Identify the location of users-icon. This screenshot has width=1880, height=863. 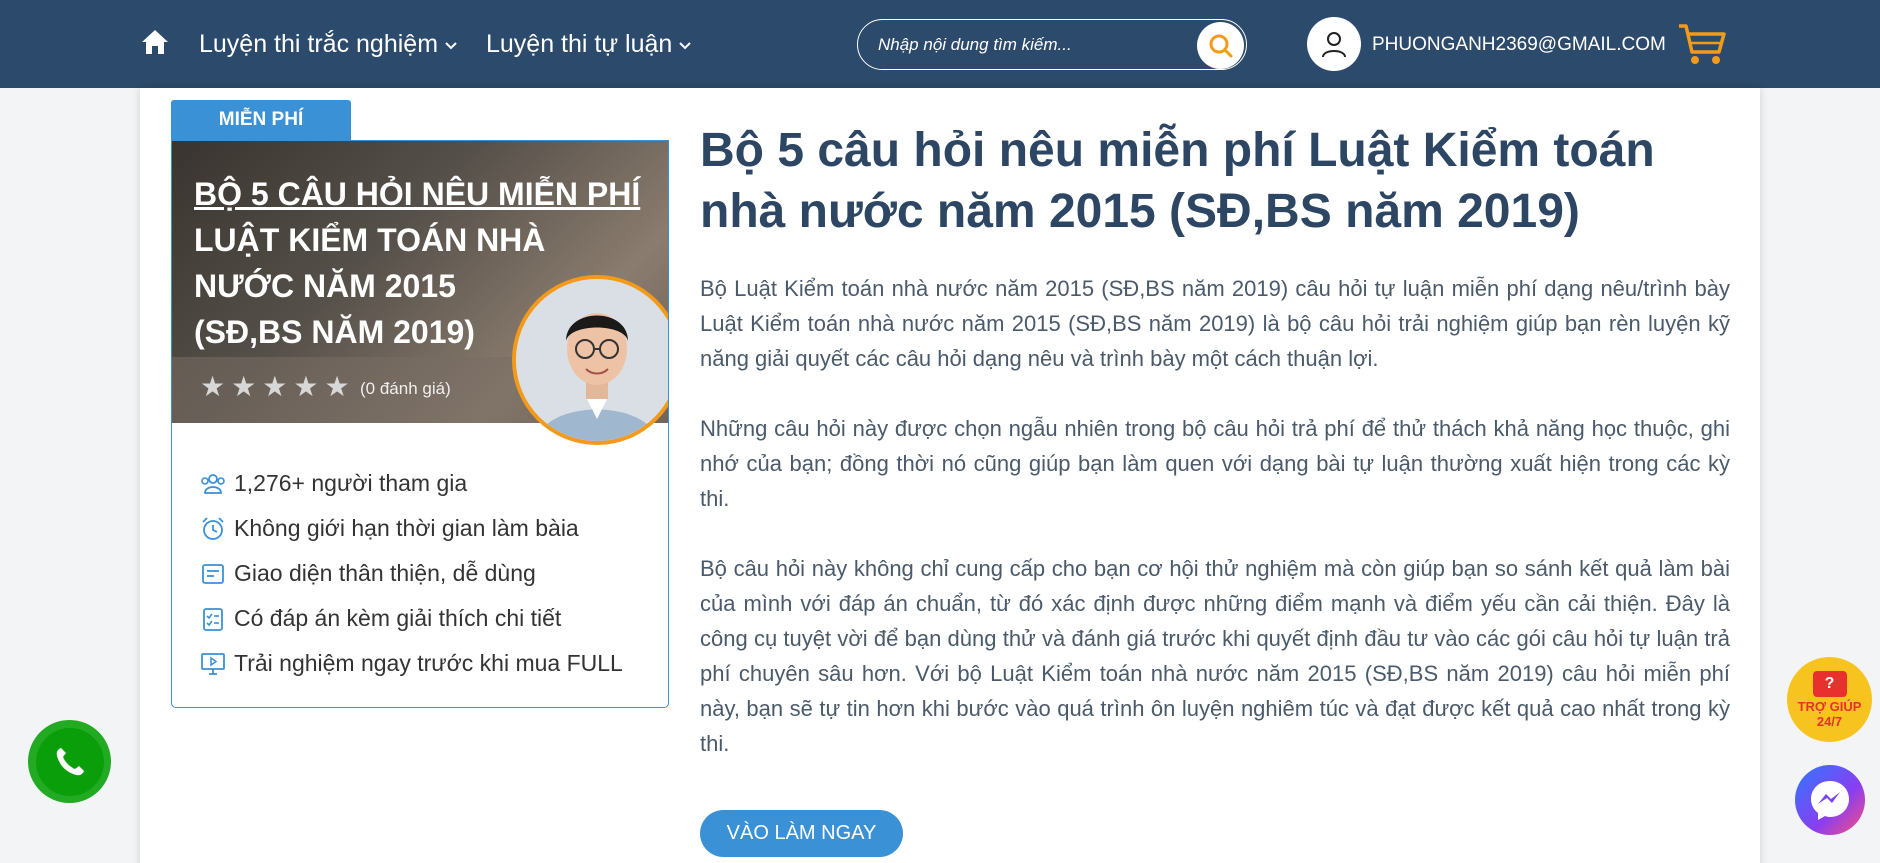
(213, 483).